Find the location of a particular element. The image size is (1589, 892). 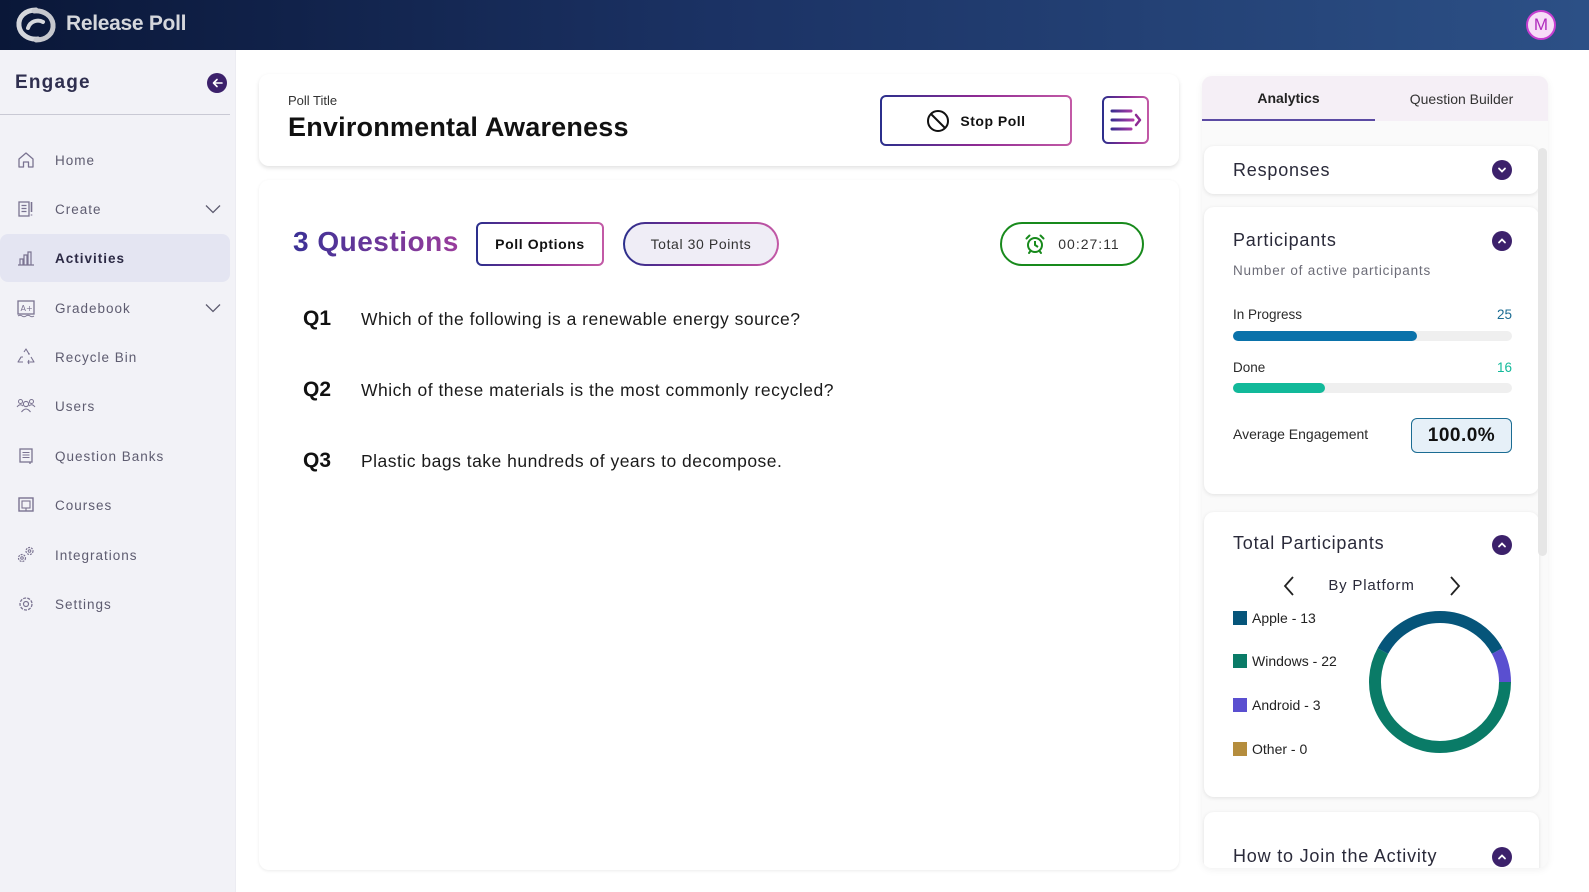

courses-icon is located at coordinates (26, 504).